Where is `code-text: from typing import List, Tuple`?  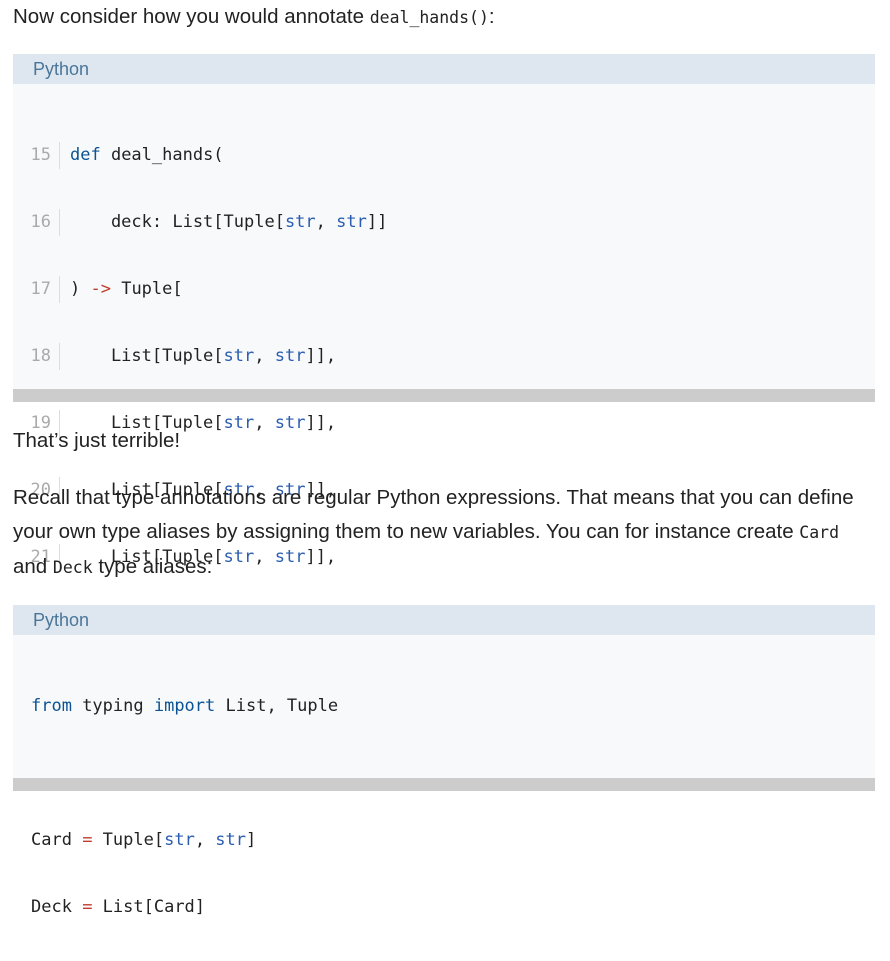 code-text: from typing import List, Tuple is located at coordinates (185, 706).